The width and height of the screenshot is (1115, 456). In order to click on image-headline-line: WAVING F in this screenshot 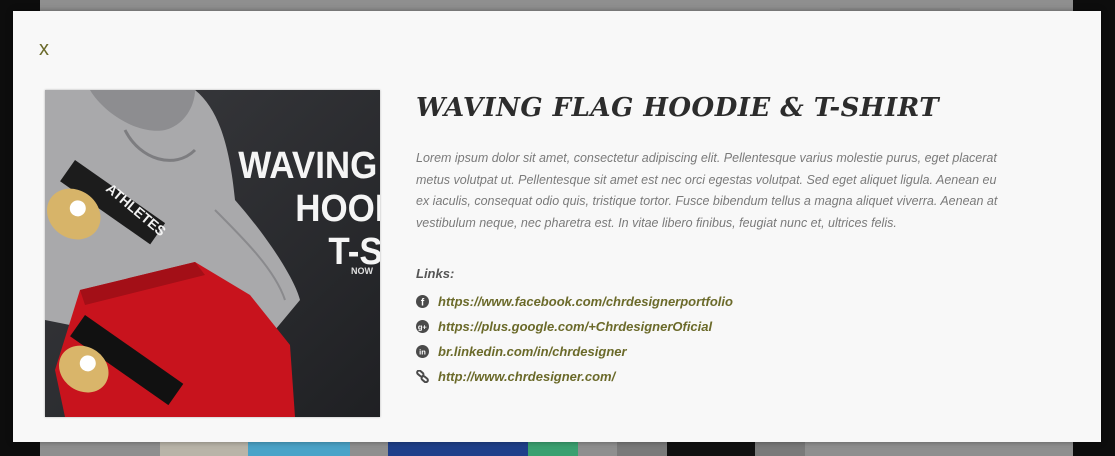, I will do `click(309, 165)`.